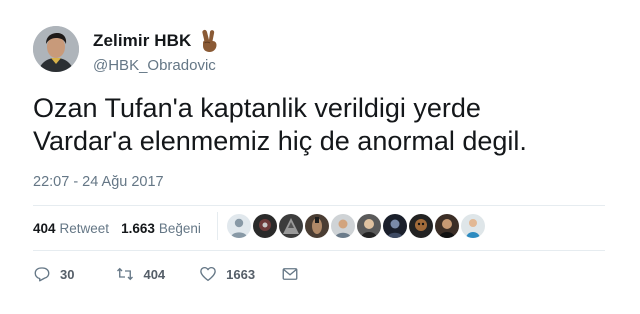 The image size is (640, 314). I want to click on envelope-icon, so click(290, 274).